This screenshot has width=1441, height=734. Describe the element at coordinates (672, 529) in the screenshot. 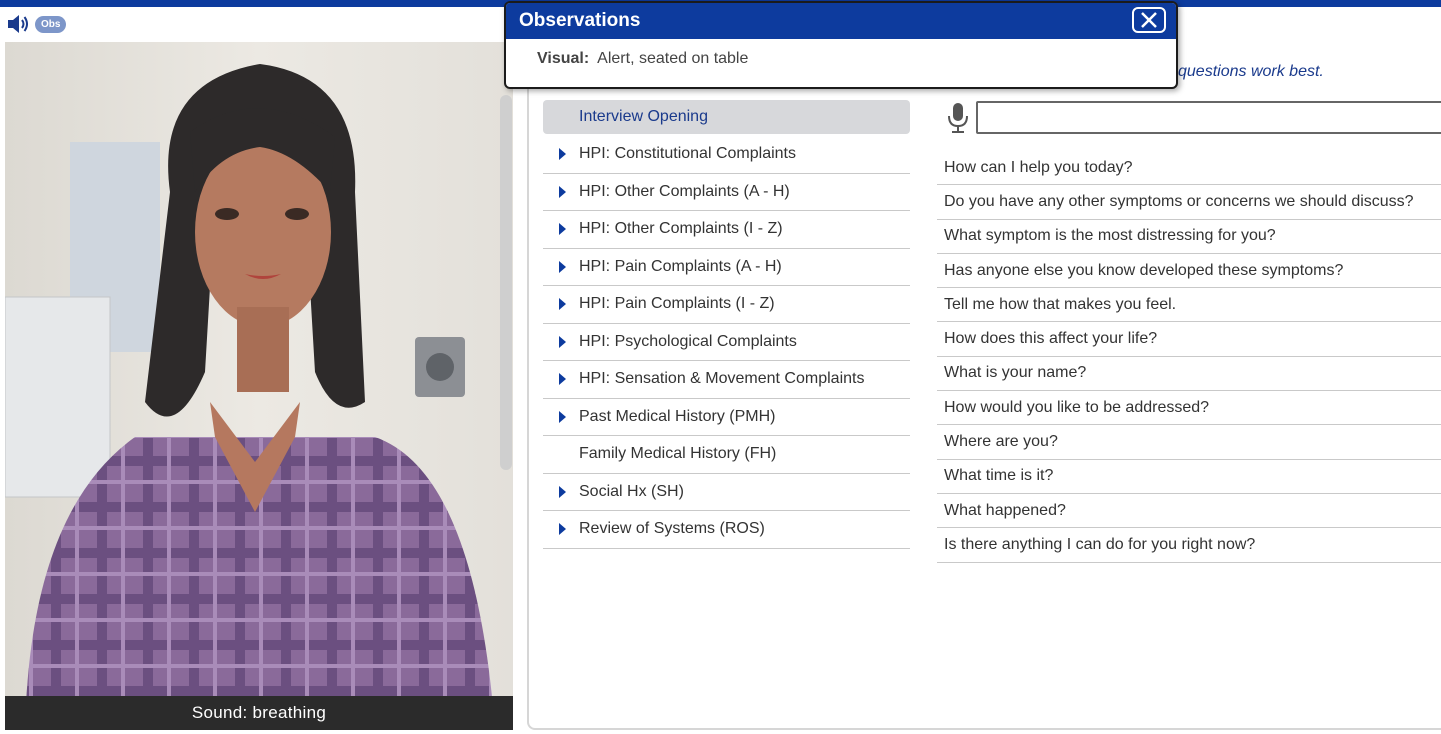

I see `category-label: Review of Systems (ROS)` at that location.